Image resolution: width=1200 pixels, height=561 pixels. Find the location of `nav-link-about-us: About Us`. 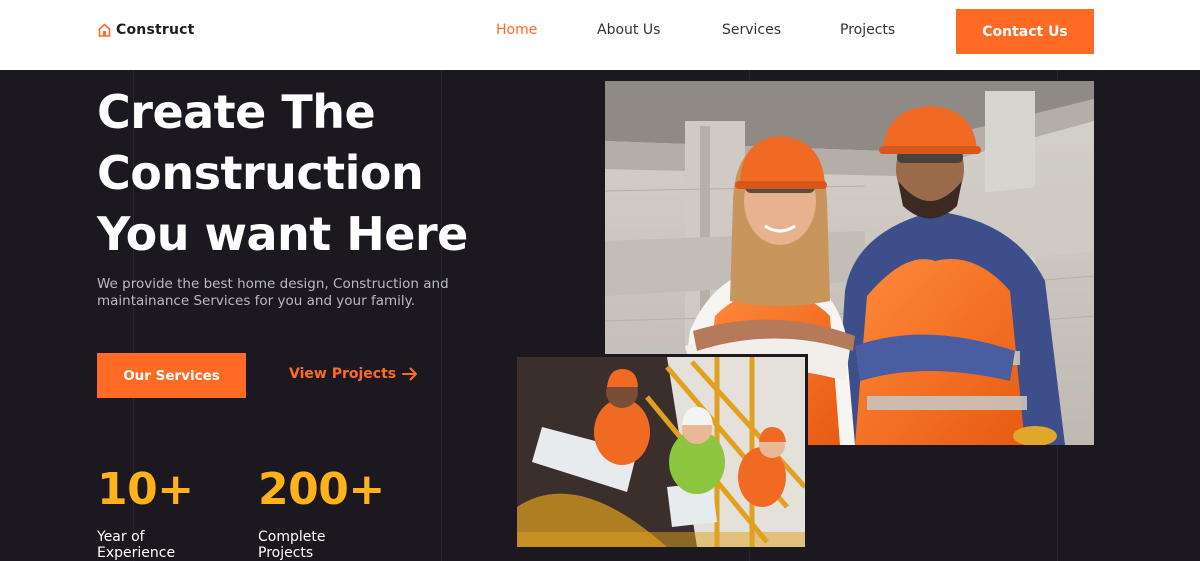

nav-link-about-us: About Us is located at coordinates (628, 30).